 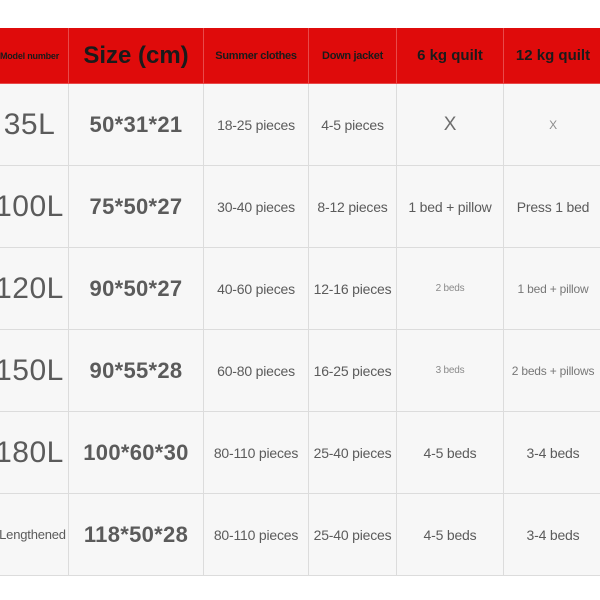 What do you see at coordinates (34, 534) in the screenshot?
I see `cell-model-number: Lengthened` at bounding box center [34, 534].